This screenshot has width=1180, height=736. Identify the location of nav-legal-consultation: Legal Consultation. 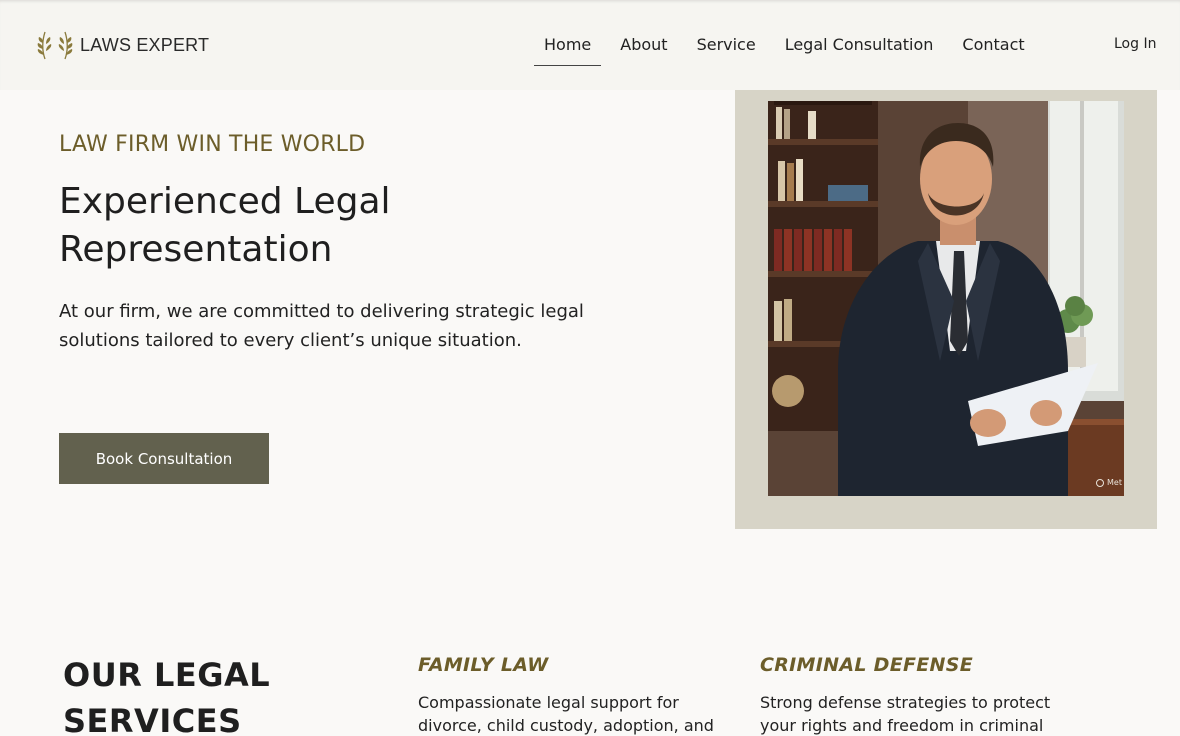
(859, 46).